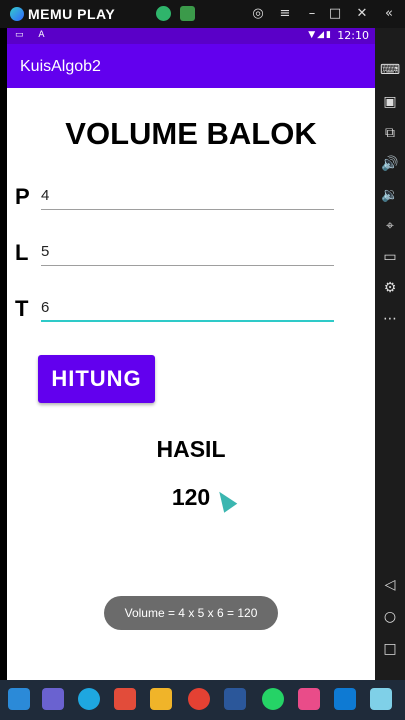 The width and height of the screenshot is (405, 720). I want to click on app-title: KuisAlgob2, so click(60, 66).